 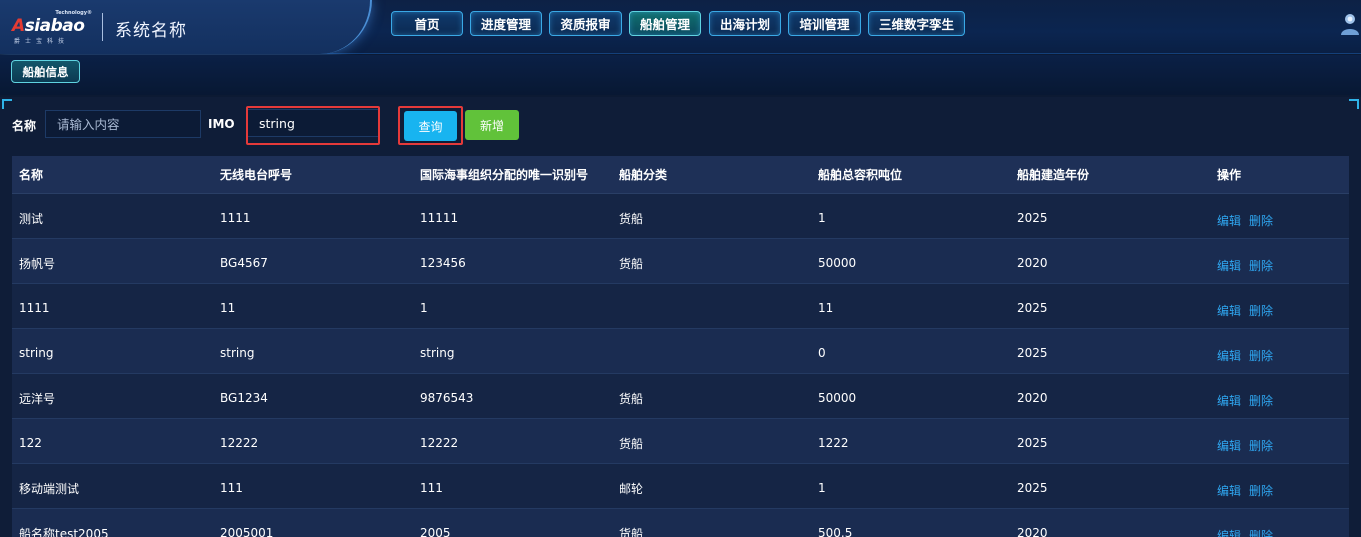 I want to click on column-header: 国际海事组织分配的唯一识别号, so click(x=504, y=175).